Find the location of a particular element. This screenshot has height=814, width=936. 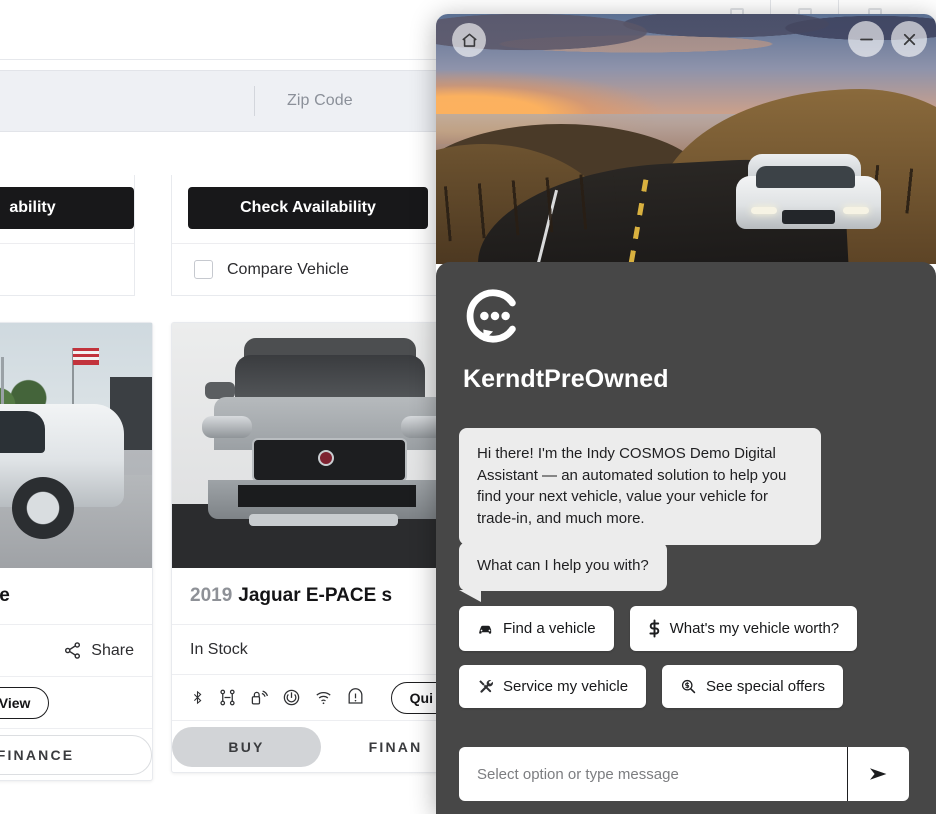

card-left-footer-row is located at coordinates (67, 269).